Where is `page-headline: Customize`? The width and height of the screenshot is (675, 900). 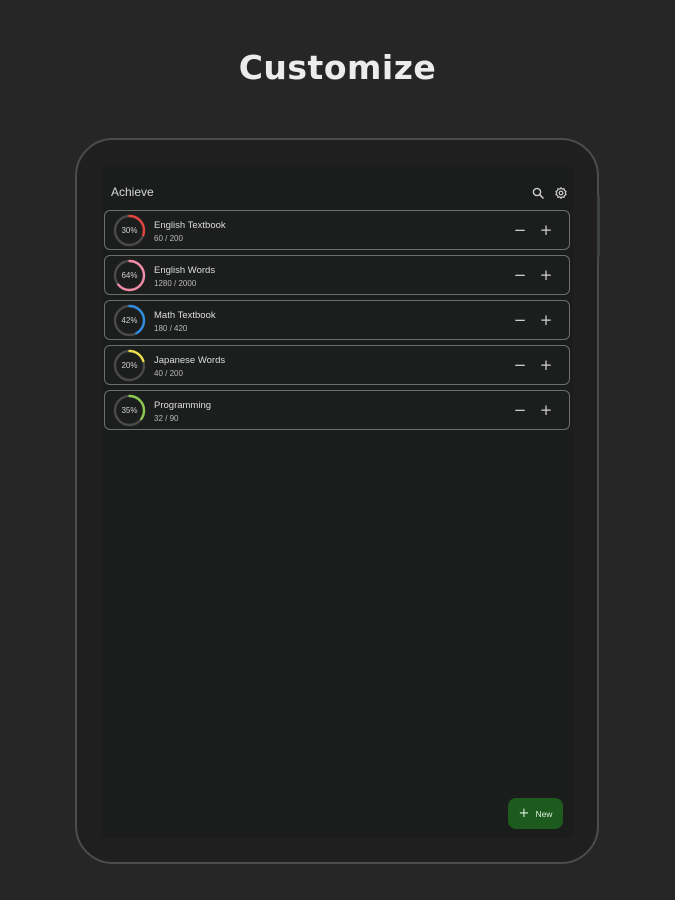 page-headline: Customize is located at coordinates (337, 67).